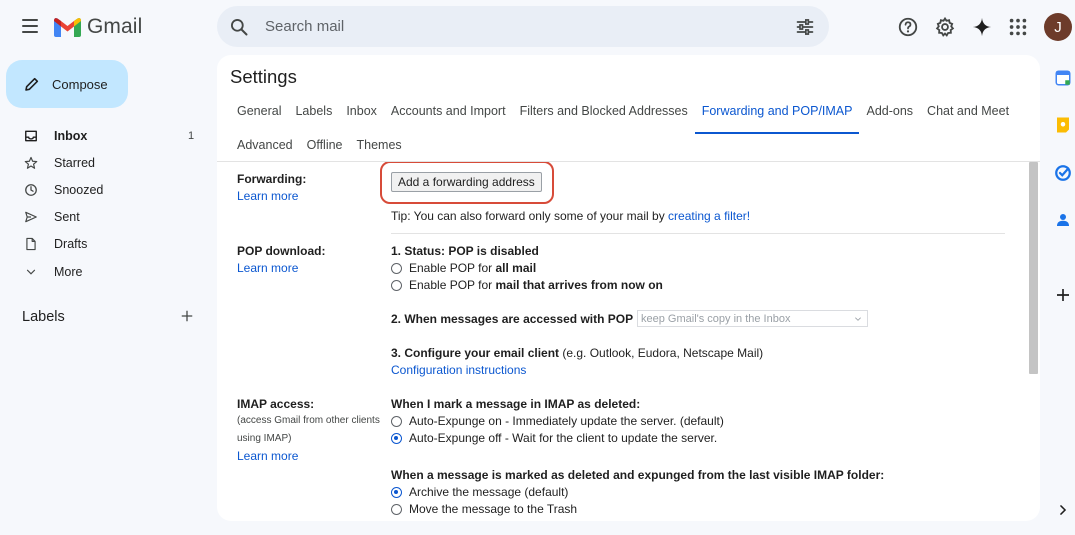 The width and height of the screenshot is (1075, 535). What do you see at coordinates (308, 420) in the screenshot?
I see `imap-note-line-1: (access Gmail from other clients` at bounding box center [308, 420].